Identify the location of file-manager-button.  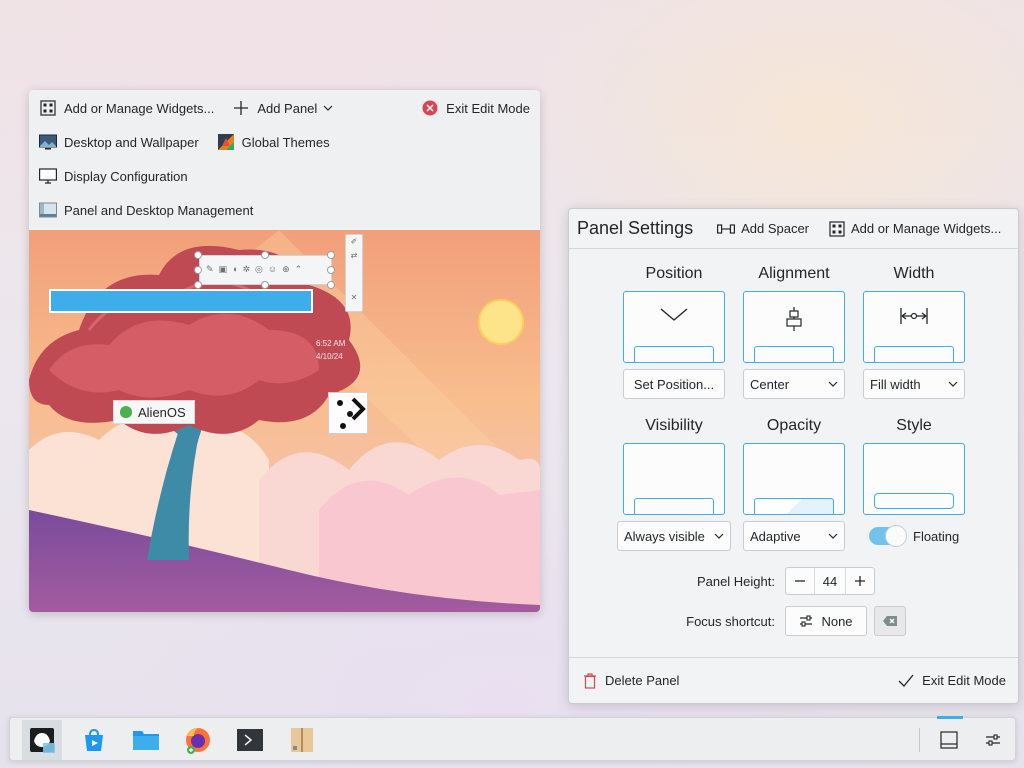
(146, 740).